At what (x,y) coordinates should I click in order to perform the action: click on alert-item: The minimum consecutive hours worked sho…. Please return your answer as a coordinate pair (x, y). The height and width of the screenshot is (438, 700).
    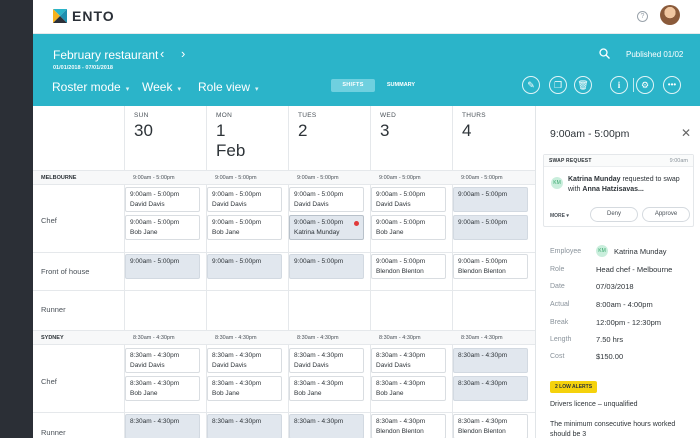
    Looking at the image, I should click on (613, 429).